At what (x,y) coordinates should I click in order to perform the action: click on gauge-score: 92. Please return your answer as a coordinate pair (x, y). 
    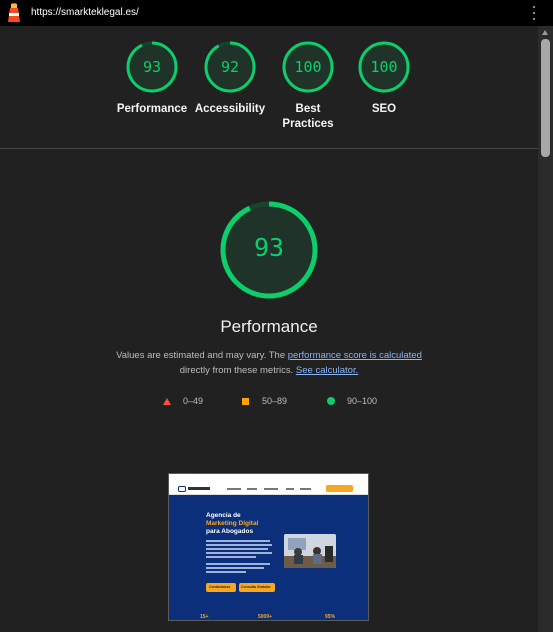
    Looking at the image, I should click on (230, 67).